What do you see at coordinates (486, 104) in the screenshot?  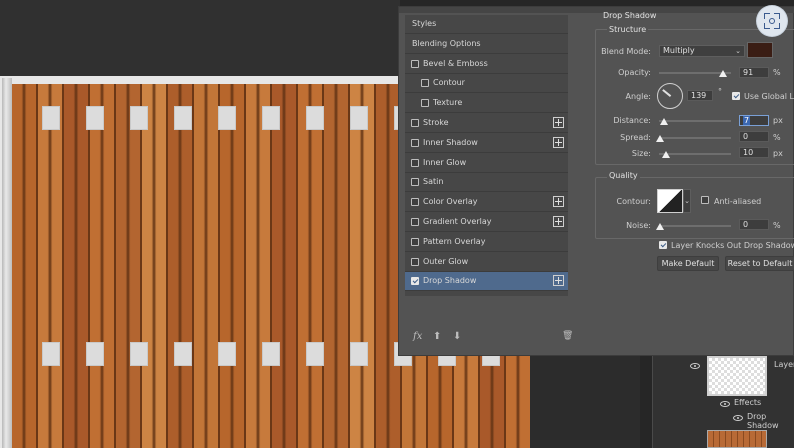 I see `style-item-texture: Texture` at bounding box center [486, 104].